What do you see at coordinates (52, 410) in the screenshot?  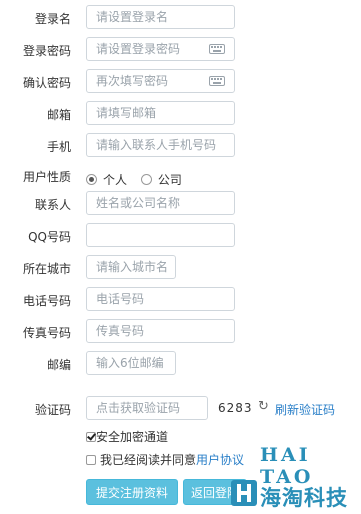 I see `captcha-label: 验证码` at bounding box center [52, 410].